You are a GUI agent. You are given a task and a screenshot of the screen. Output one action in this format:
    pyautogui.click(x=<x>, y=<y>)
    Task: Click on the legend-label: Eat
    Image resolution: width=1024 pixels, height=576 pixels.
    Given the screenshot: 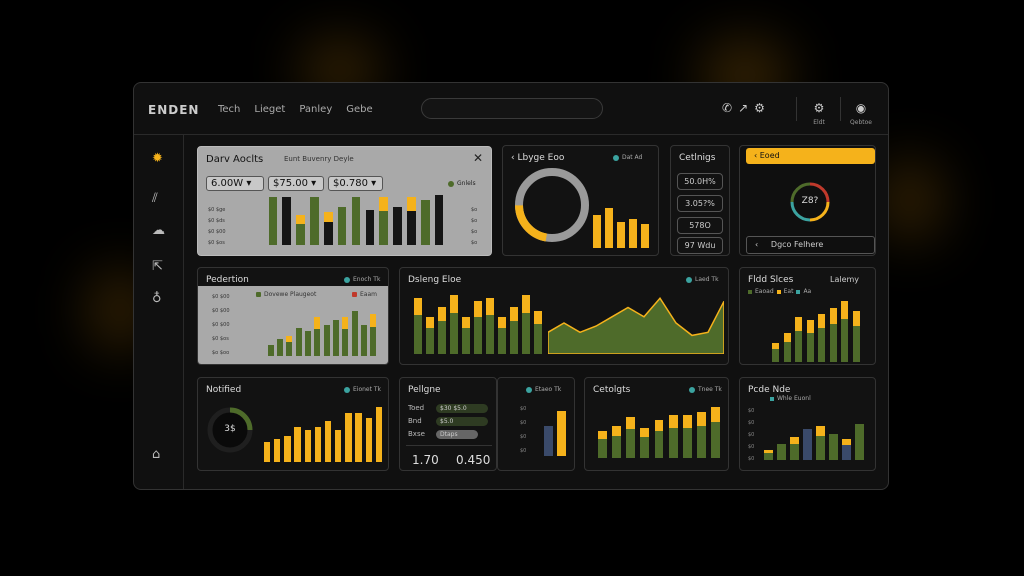 What is the action you would take?
    pyautogui.click(x=788, y=291)
    